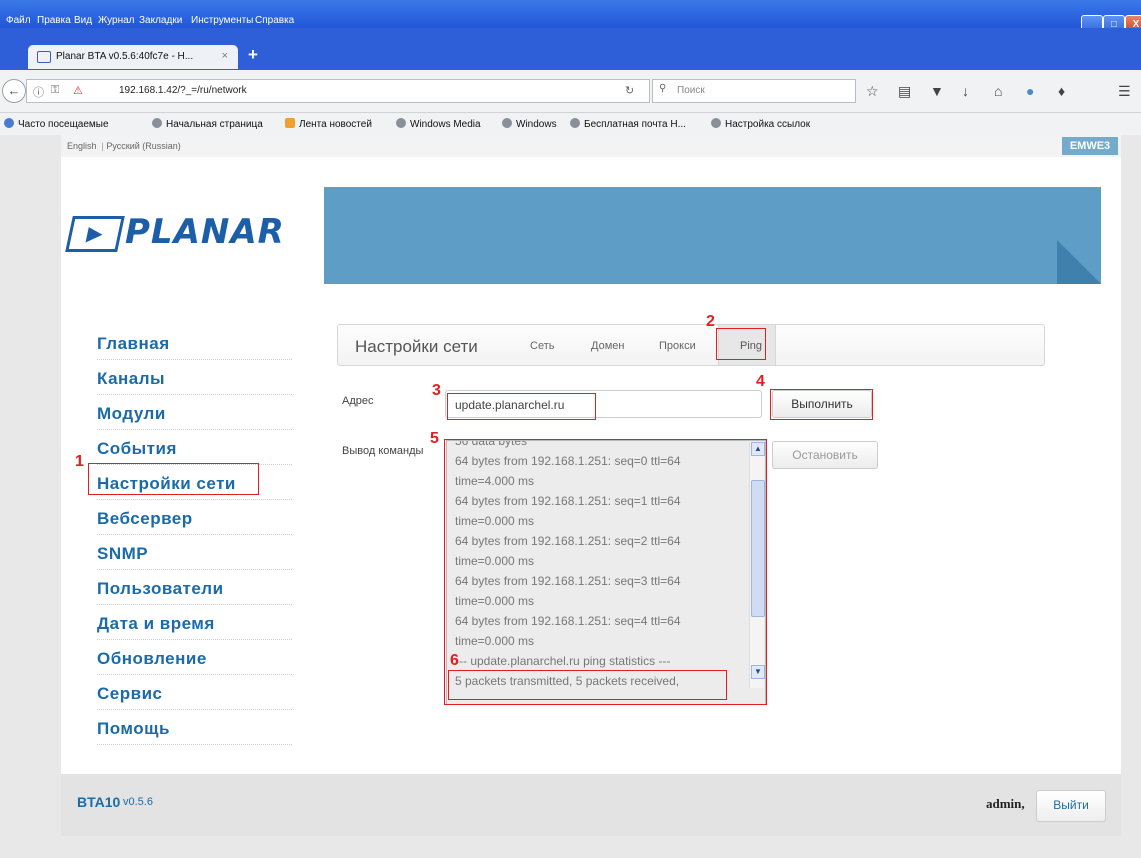 This screenshot has width=1141, height=858. What do you see at coordinates (194, 693) in the screenshot?
I see `sidebar-item-service: Сервис` at bounding box center [194, 693].